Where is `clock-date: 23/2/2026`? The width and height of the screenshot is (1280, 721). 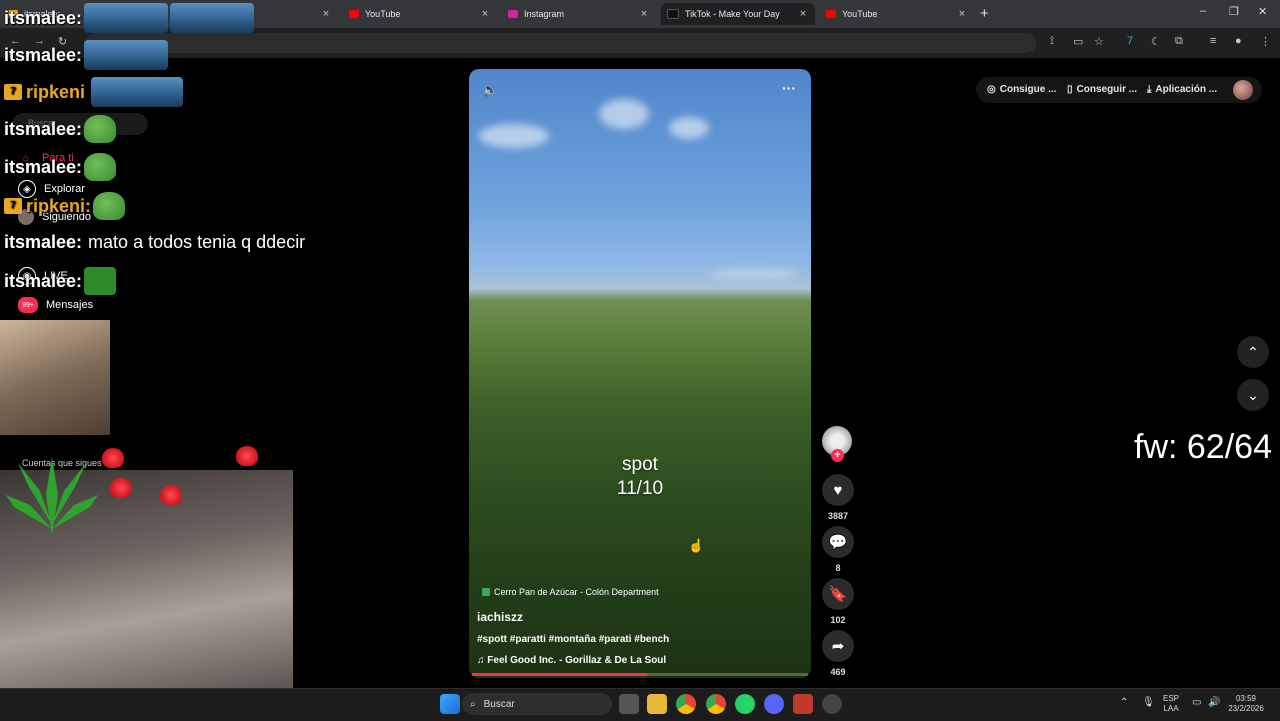 clock-date: 23/2/2026 is located at coordinates (1246, 708).